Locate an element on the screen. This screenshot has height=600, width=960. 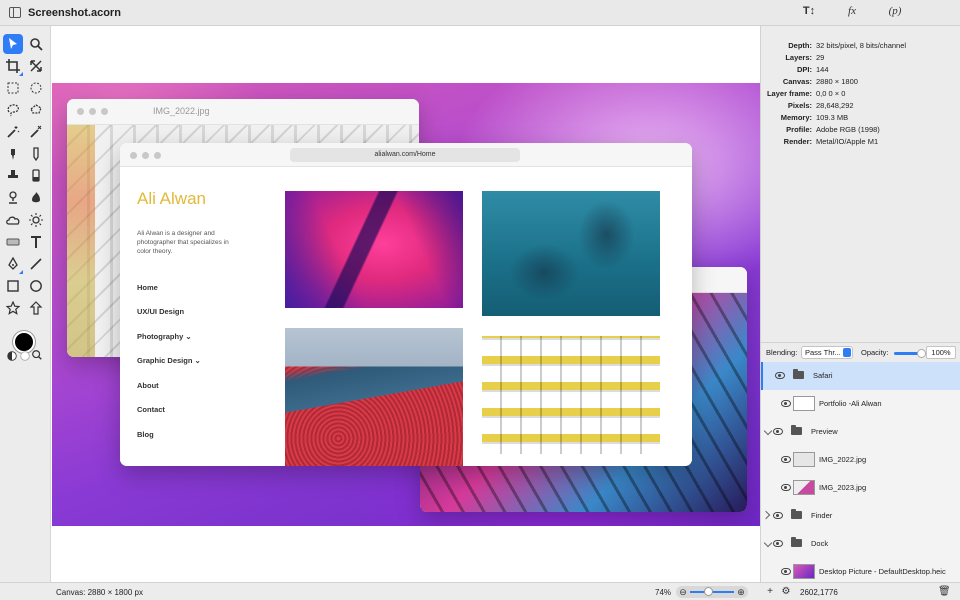
fx-button: fx is located at coordinates (852, 13).